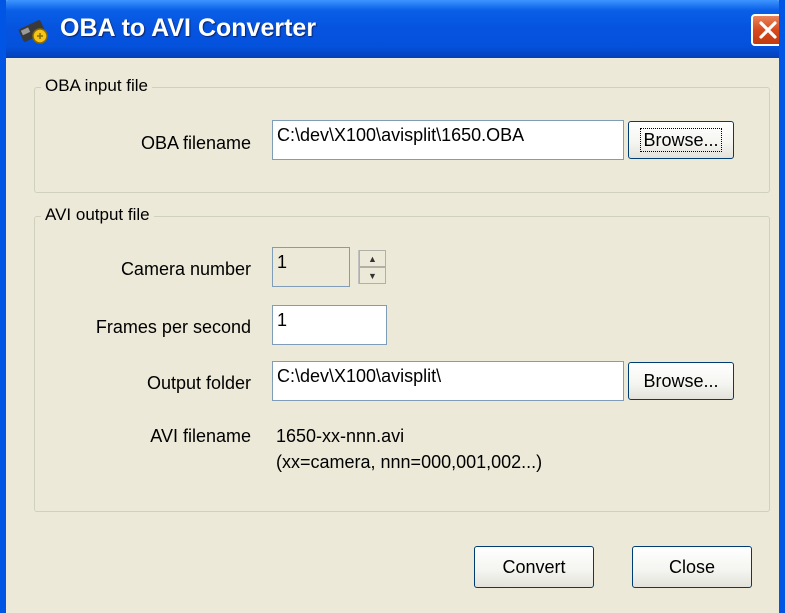 This screenshot has width=785, height=613. What do you see at coordinates (36, 29) in the screenshot?
I see `oba-converter-icon` at bounding box center [36, 29].